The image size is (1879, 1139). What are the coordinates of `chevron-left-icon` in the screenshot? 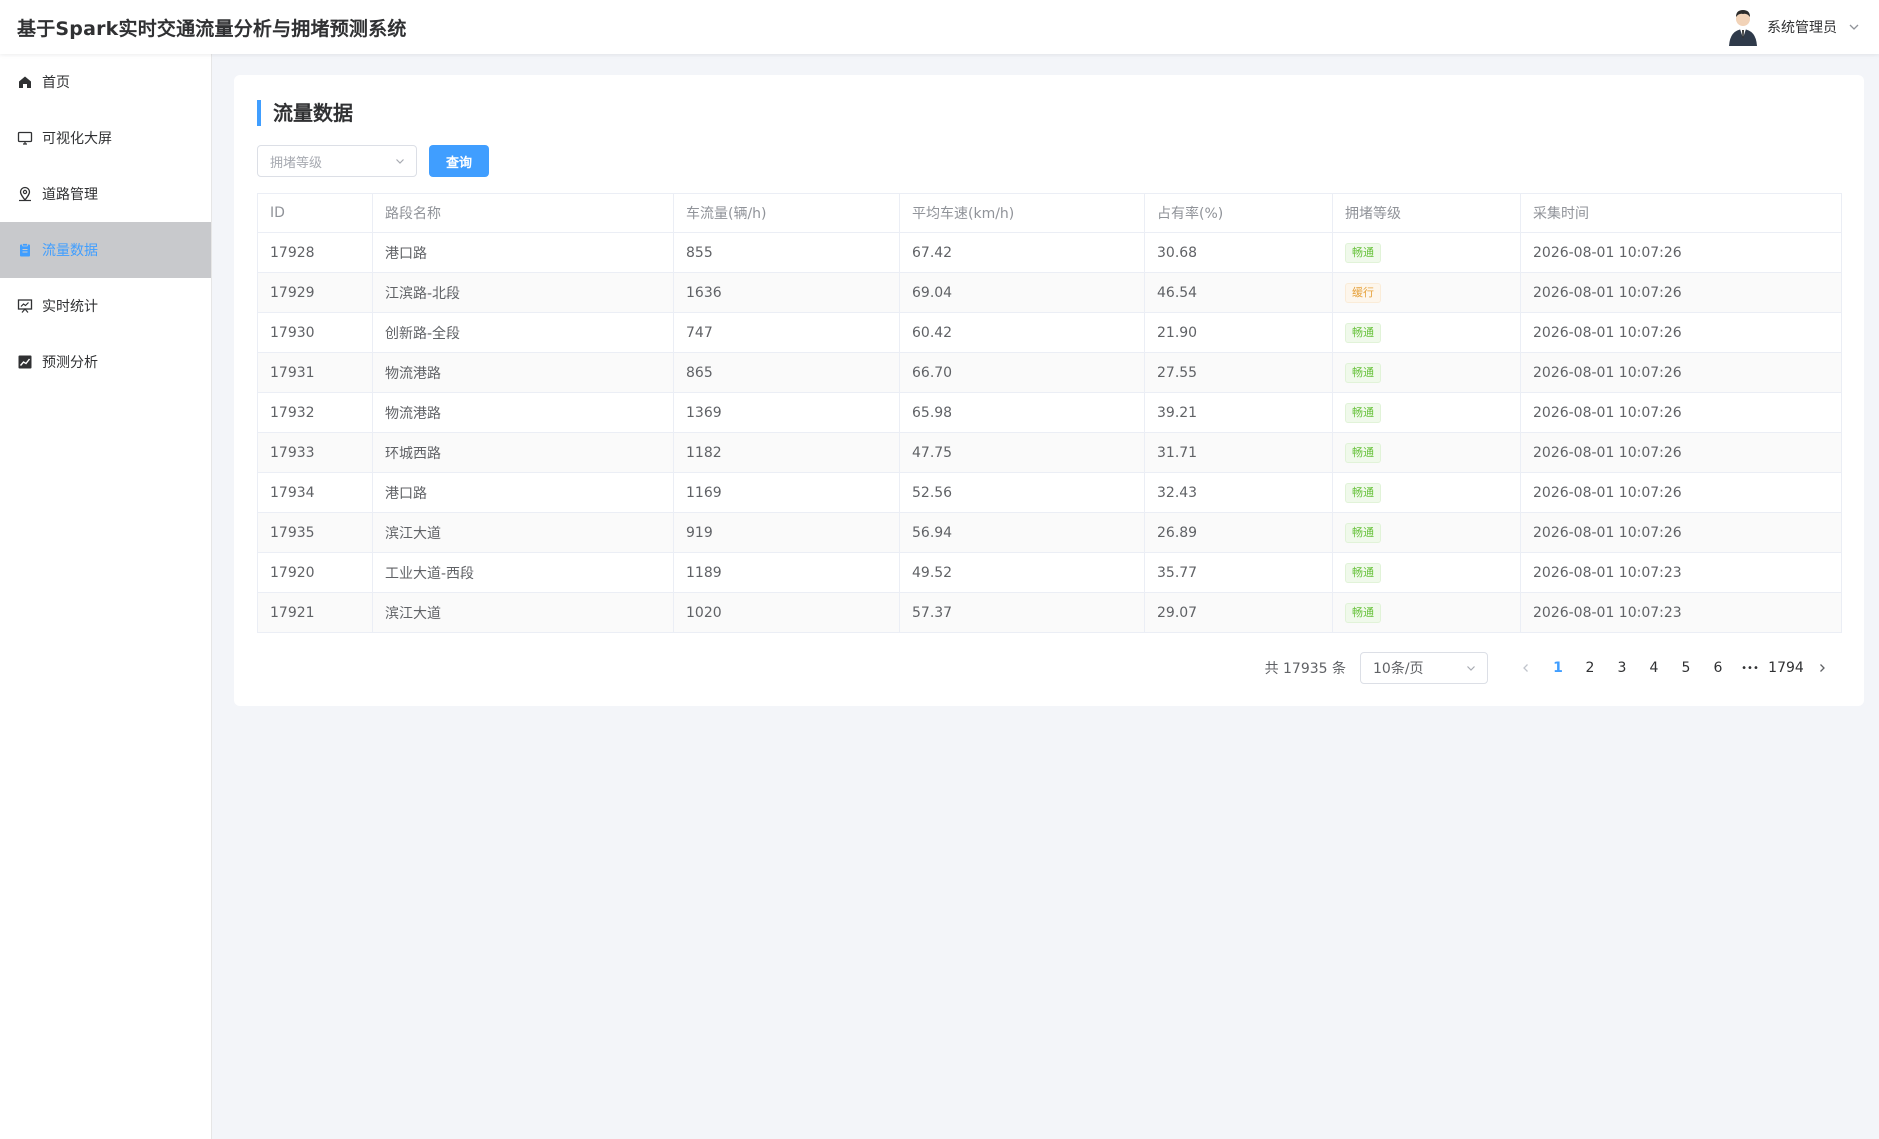 It's located at (1525, 668).